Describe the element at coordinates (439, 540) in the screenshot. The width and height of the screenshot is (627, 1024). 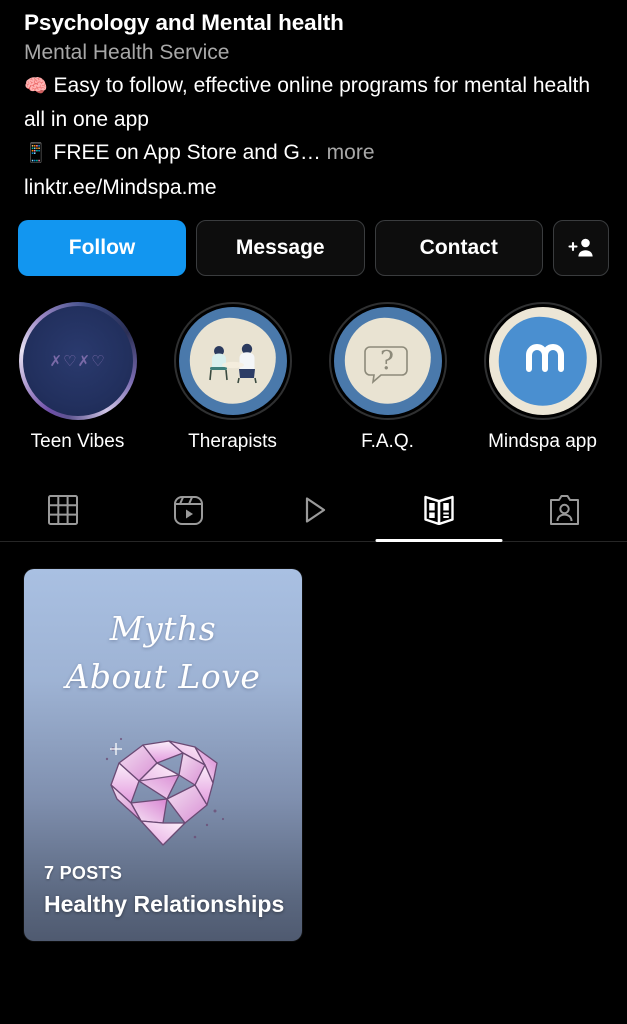
I see `active-tab-underline` at that location.